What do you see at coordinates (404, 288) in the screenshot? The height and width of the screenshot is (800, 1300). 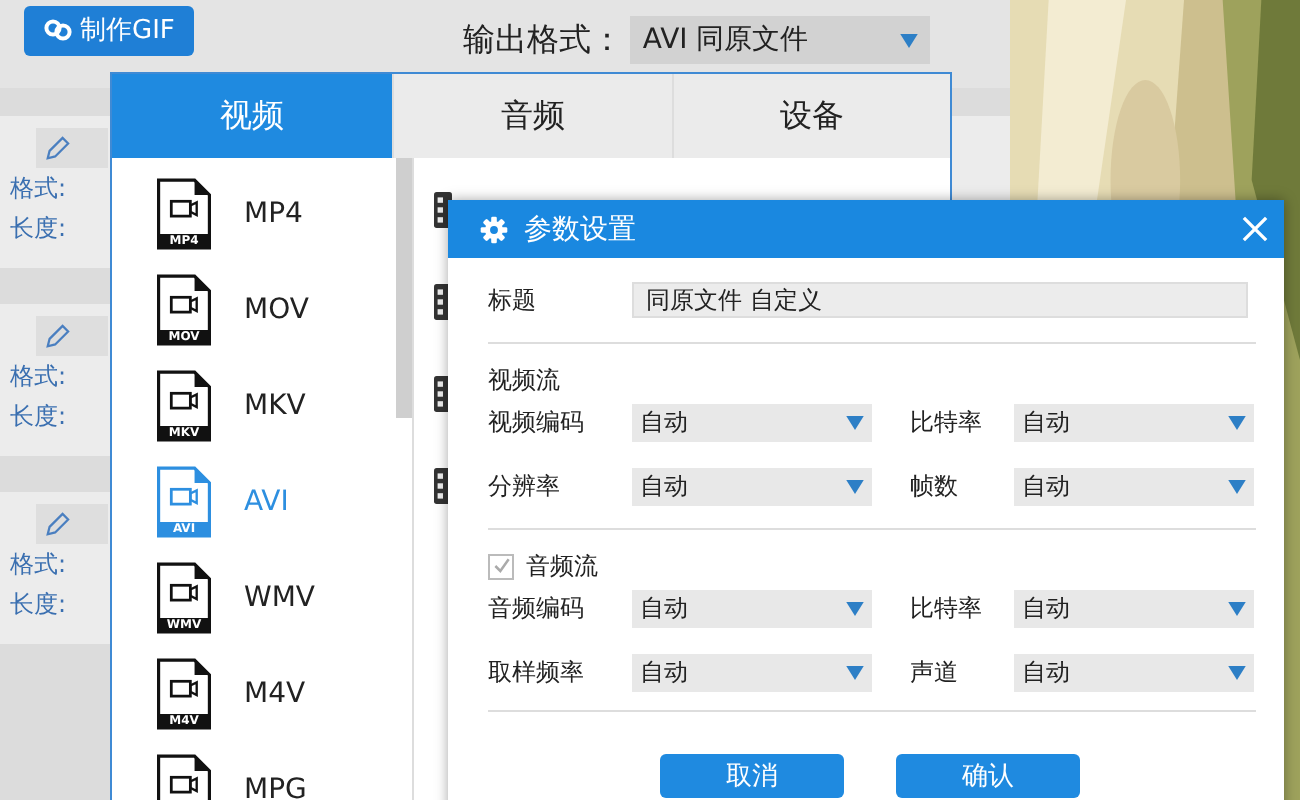 I see `scrollbar` at bounding box center [404, 288].